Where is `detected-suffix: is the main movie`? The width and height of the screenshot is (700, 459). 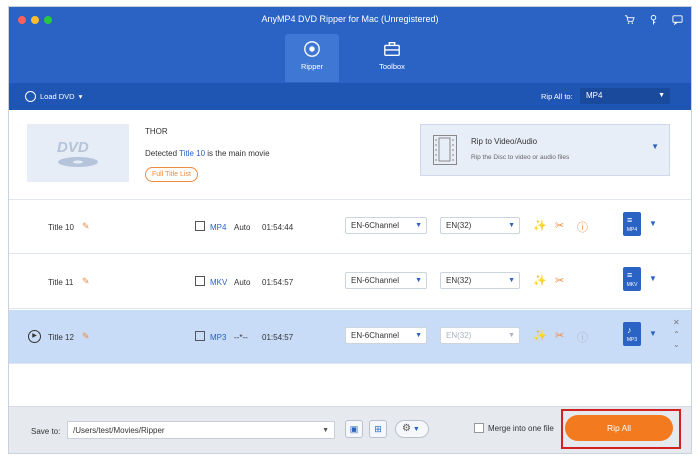 detected-suffix: is the main movie is located at coordinates (238, 153).